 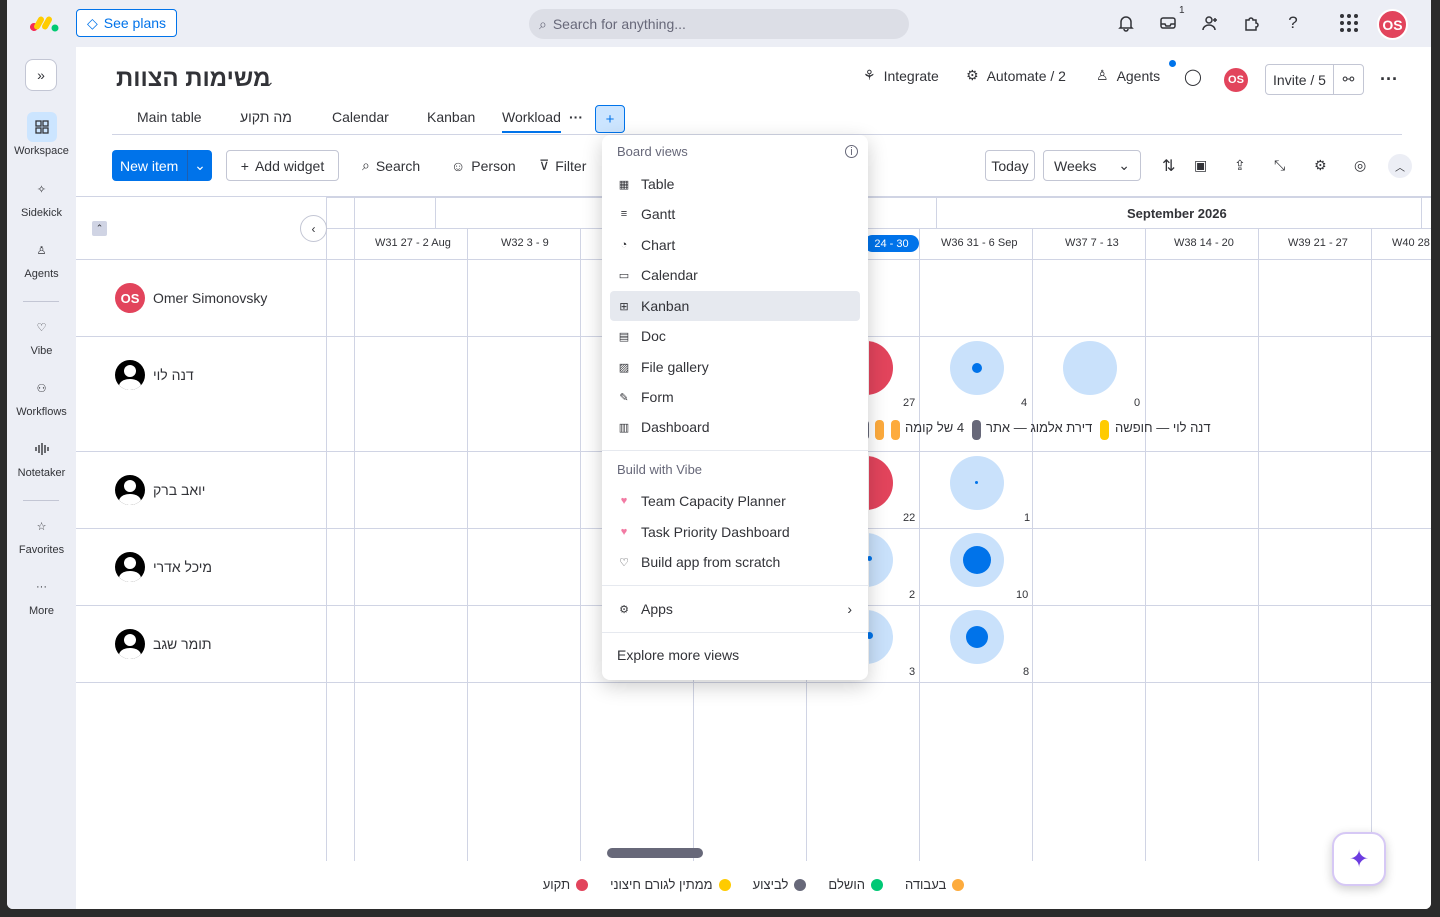 What do you see at coordinates (576, 117) in the screenshot?
I see `tab-more-icon: ···` at bounding box center [576, 117].